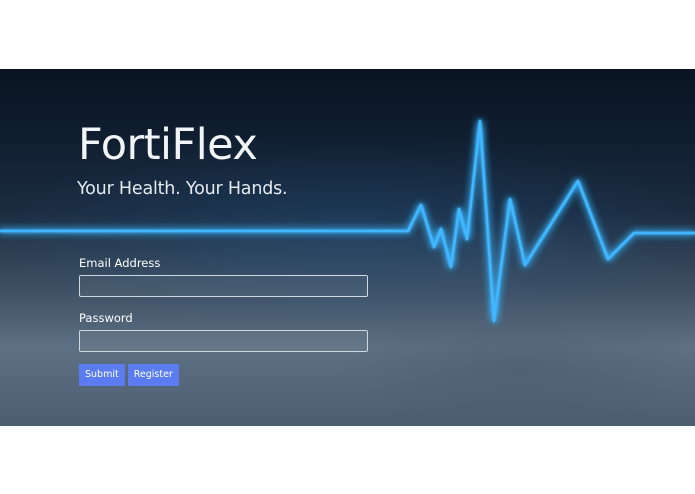 The height and width of the screenshot is (494, 695). Describe the element at coordinates (225, 321) in the screenshot. I see `login-form: Email Address Password Submit Register` at that location.